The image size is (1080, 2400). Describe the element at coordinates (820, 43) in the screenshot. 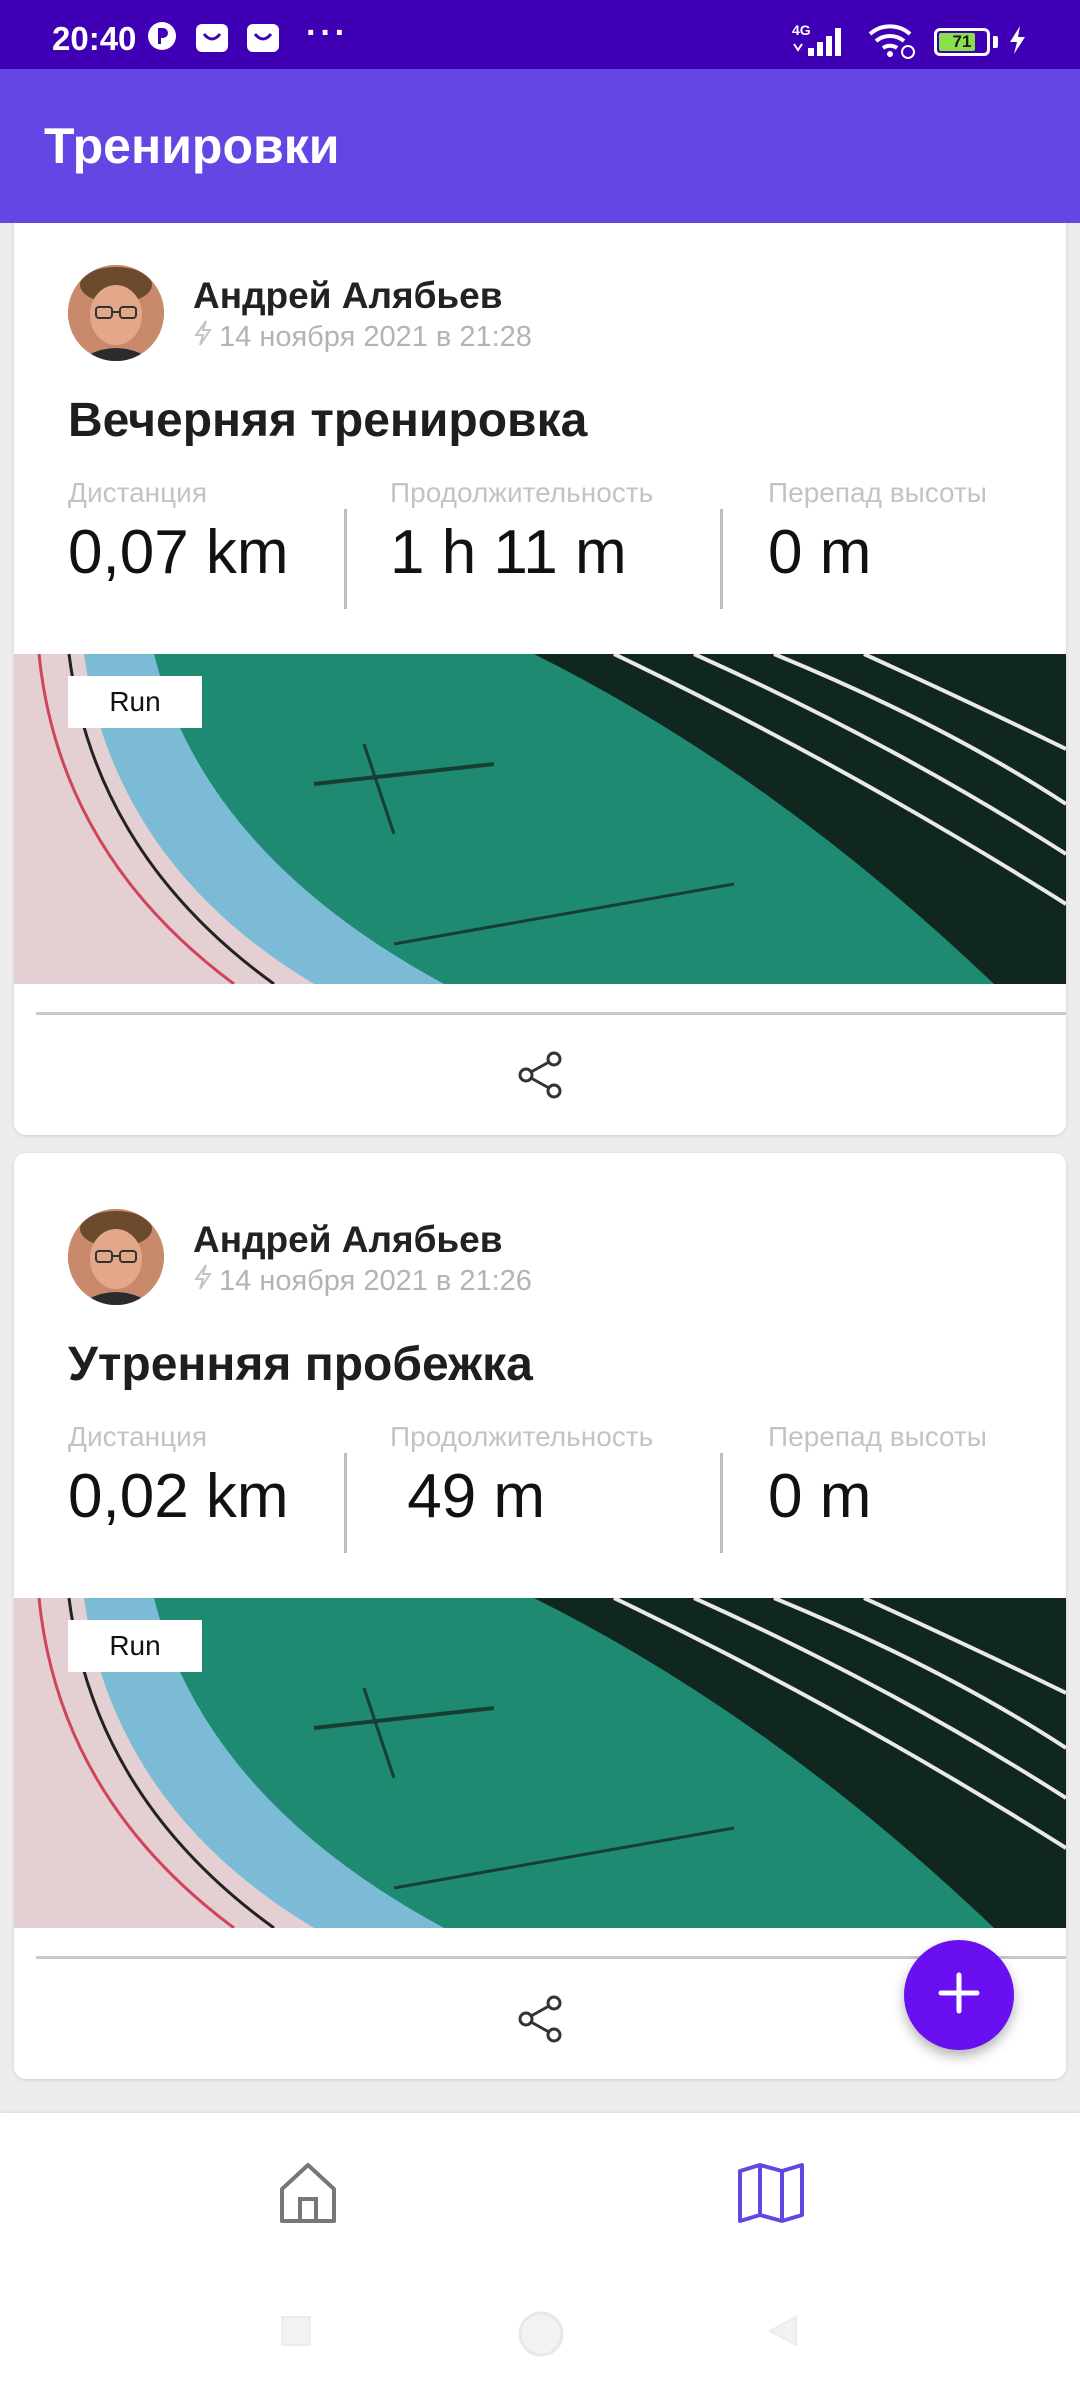

I see `signal-icon` at that location.